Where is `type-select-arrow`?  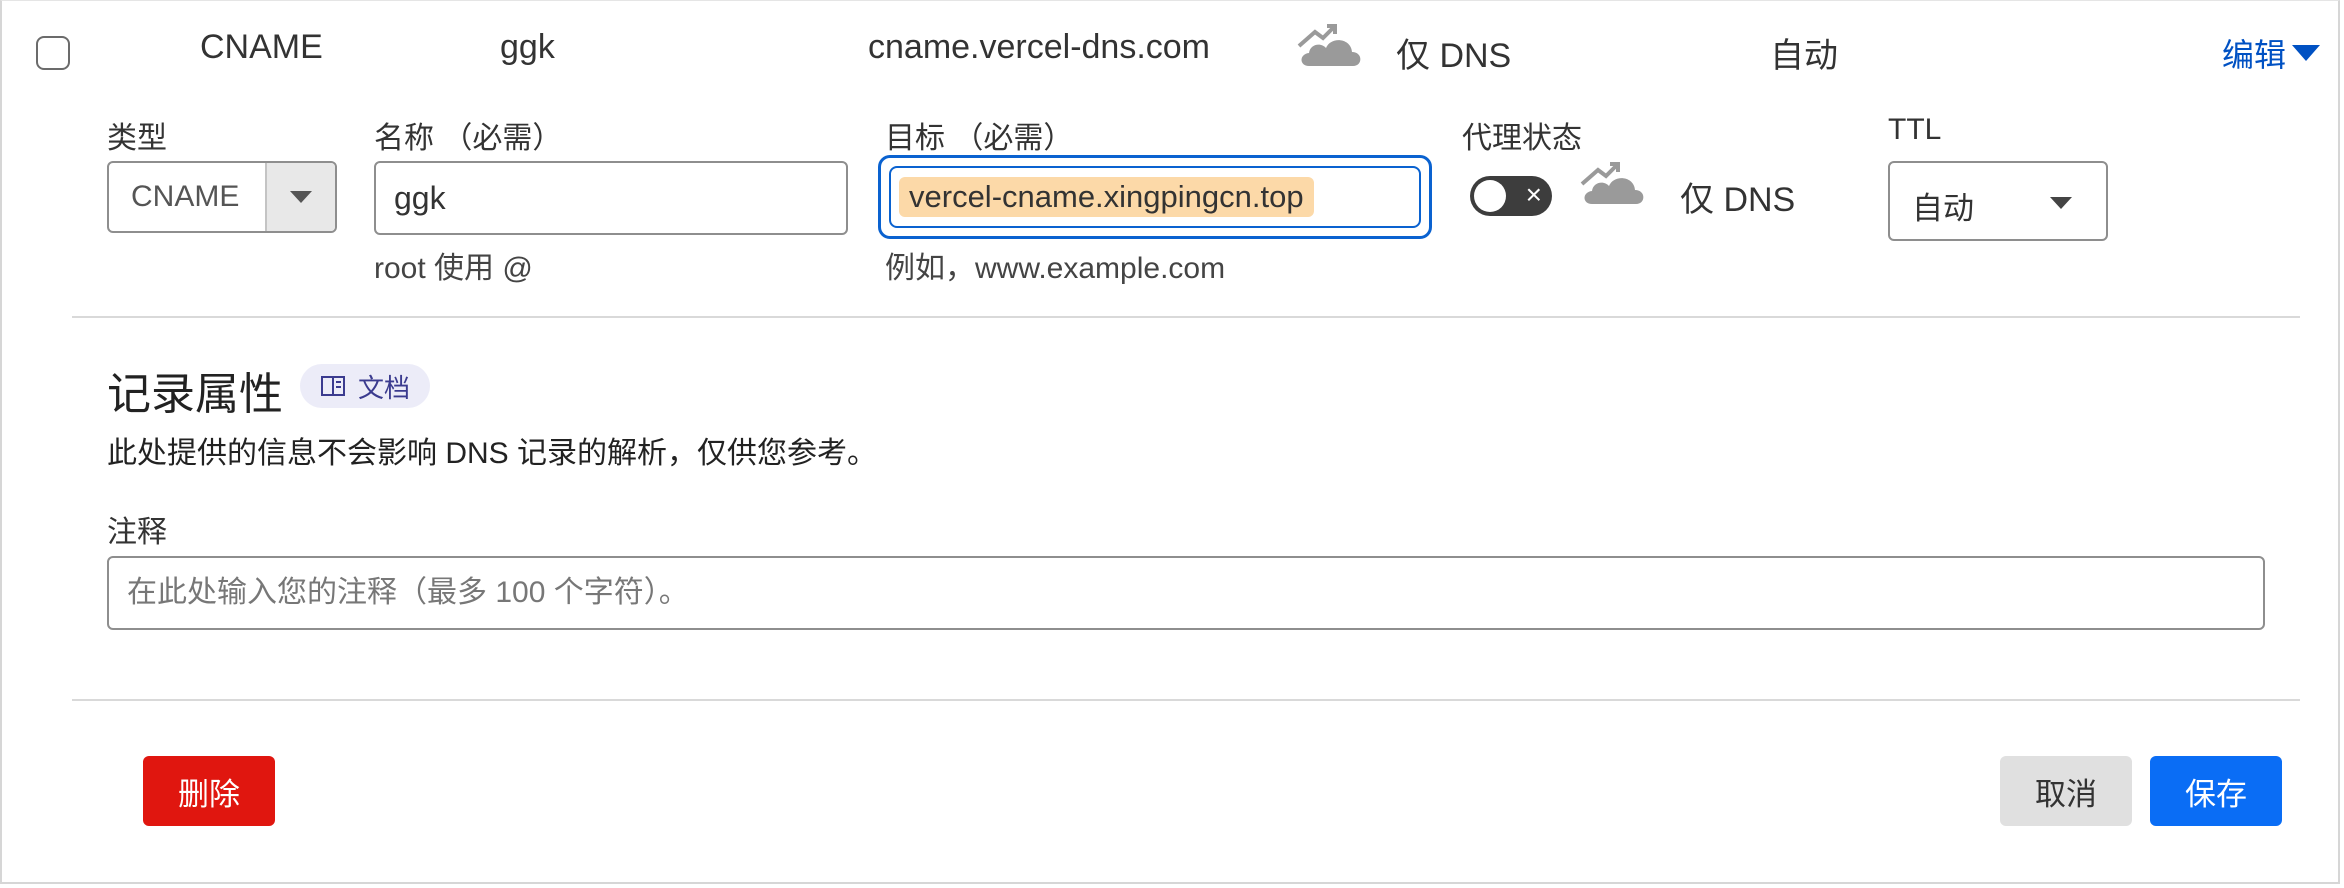
type-select-arrow is located at coordinates (300, 197).